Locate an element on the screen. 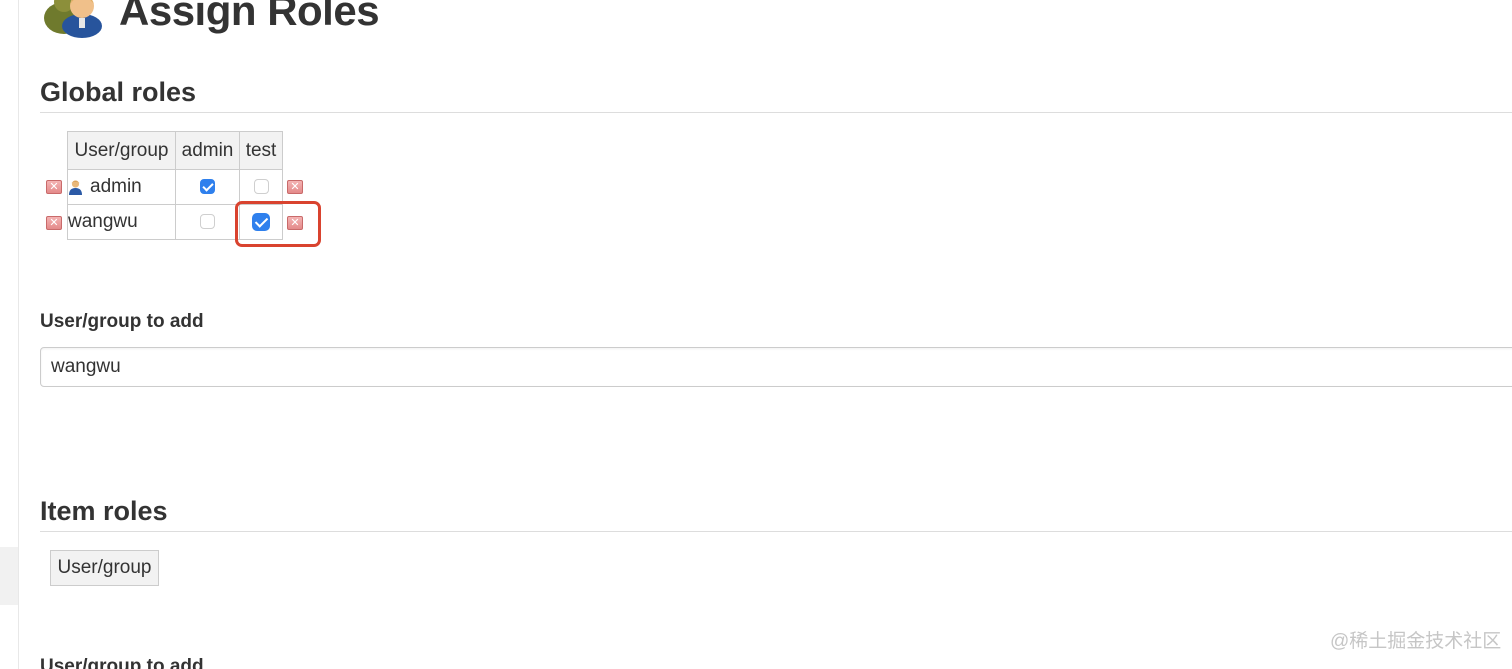 The image size is (1512, 669). item-roles-column-header-user-group: User/group is located at coordinates (104, 568).